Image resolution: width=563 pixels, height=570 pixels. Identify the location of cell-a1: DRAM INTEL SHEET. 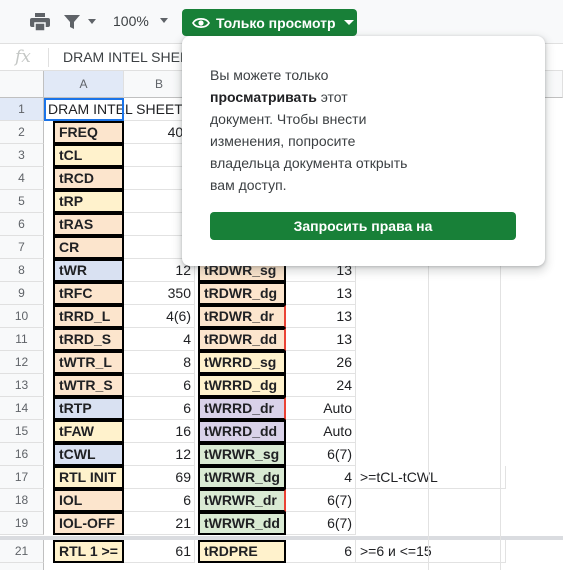
(113, 109).